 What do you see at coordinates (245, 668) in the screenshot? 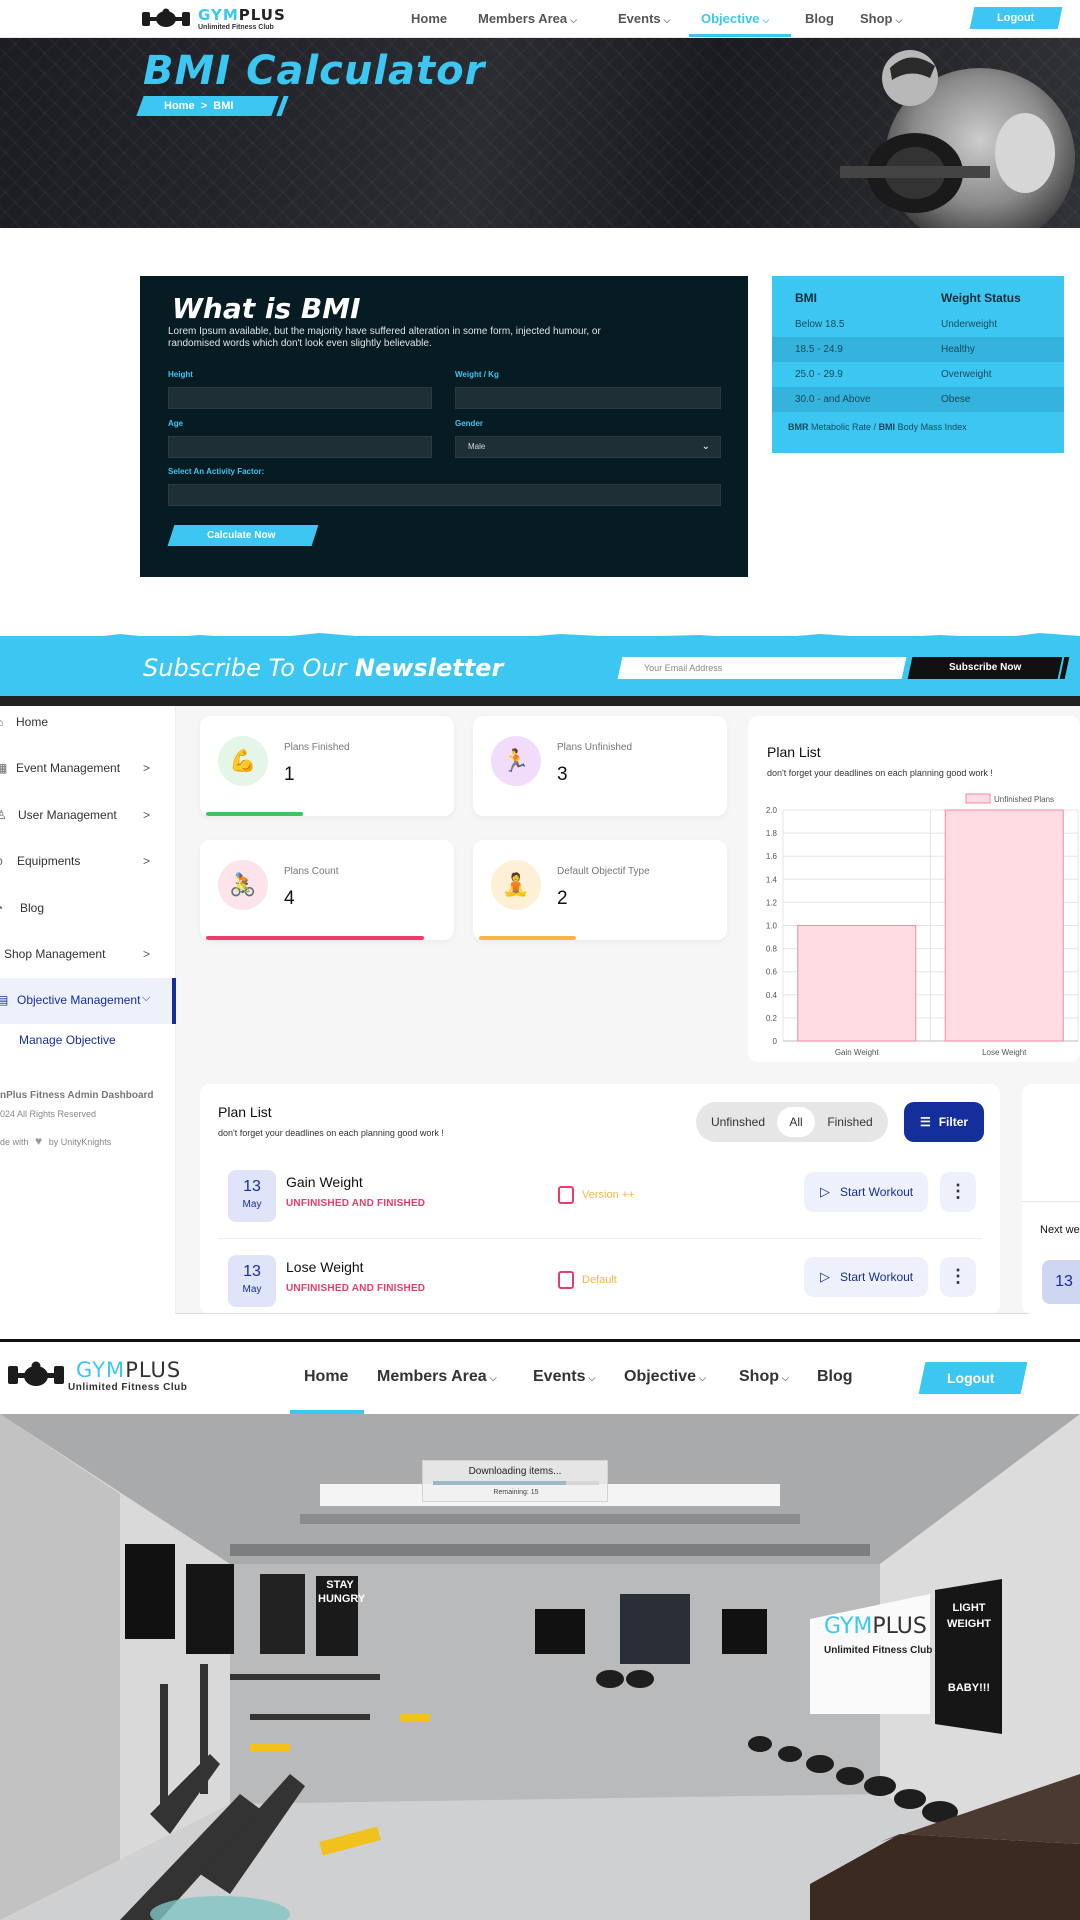
I see `newsletter-title-a: Subscribe To Our` at bounding box center [245, 668].